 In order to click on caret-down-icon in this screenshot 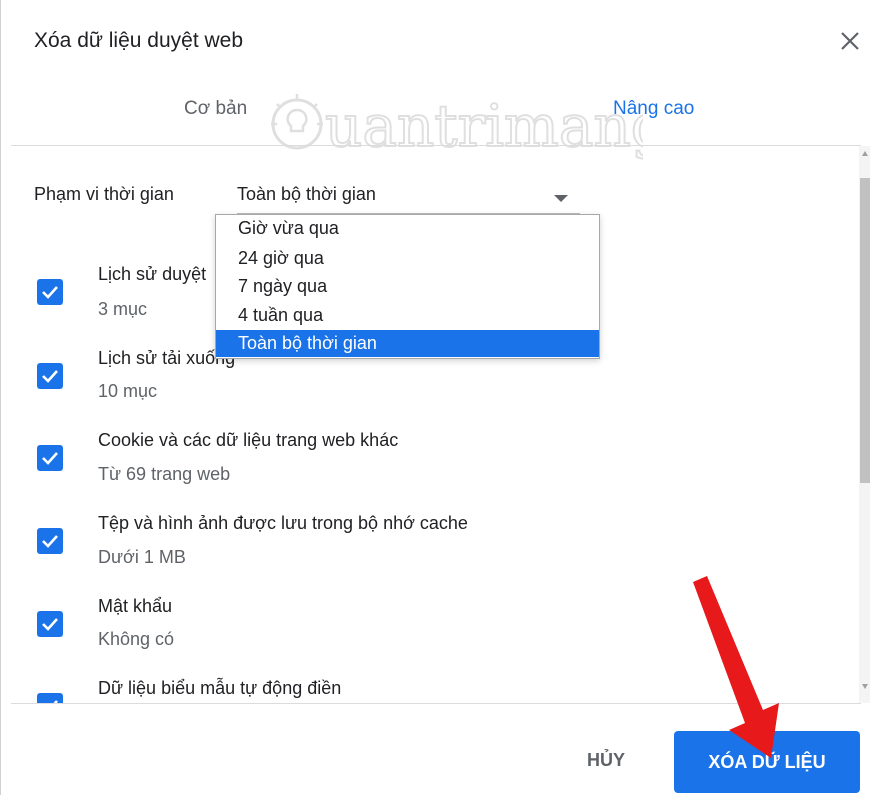, I will do `click(561, 198)`.